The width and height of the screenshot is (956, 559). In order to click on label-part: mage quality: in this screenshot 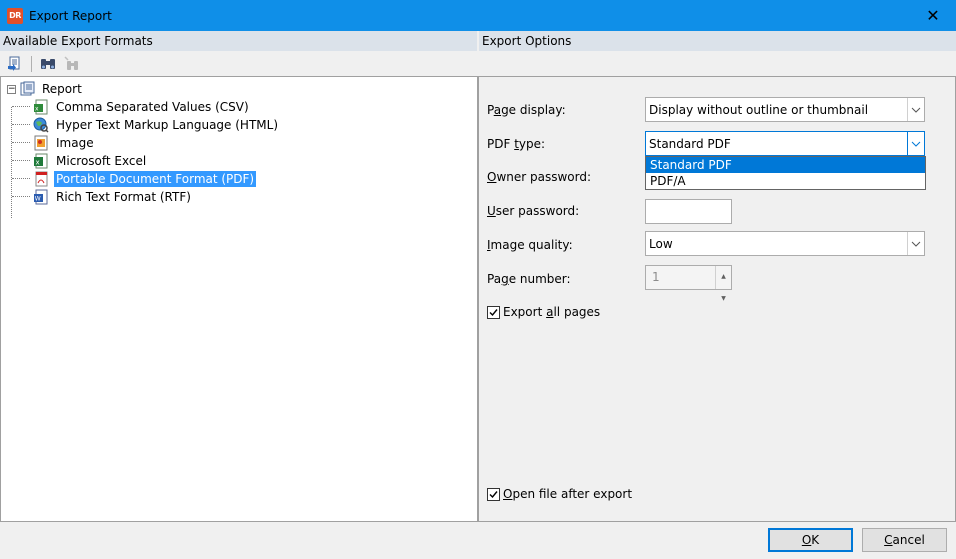, I will do `click(531, 245)`.